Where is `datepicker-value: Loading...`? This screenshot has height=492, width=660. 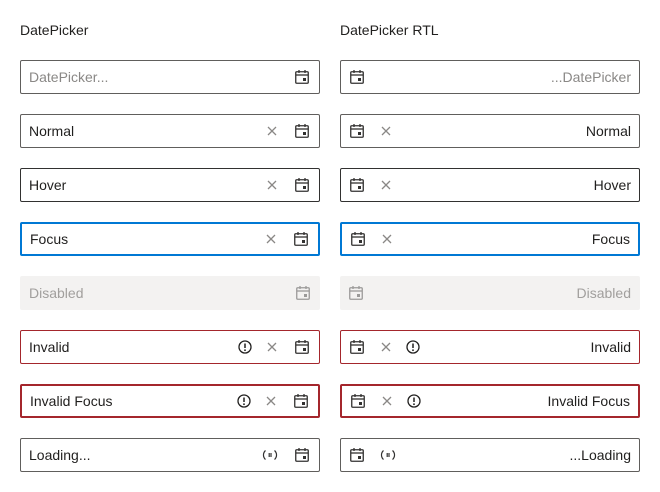 datepicker-value: Loading... is located at coordinates (60, 455).